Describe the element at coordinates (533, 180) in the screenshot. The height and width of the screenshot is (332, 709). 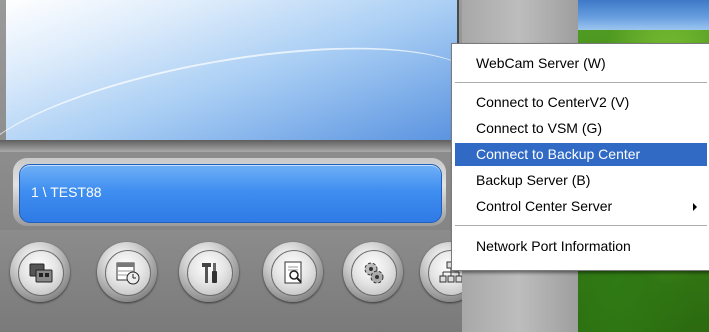
I see `menu-item-label: Backup Server (B)` at that location.